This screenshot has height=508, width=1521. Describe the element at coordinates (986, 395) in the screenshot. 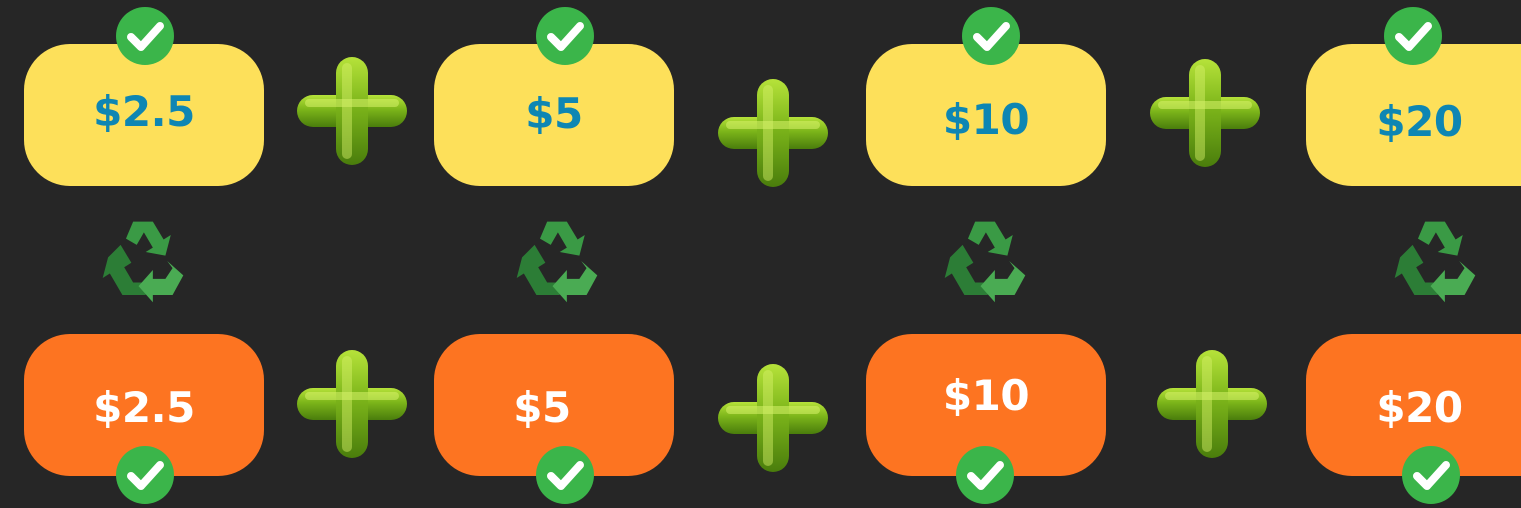

I see `bottom-pill-3-label: $10` at that location.